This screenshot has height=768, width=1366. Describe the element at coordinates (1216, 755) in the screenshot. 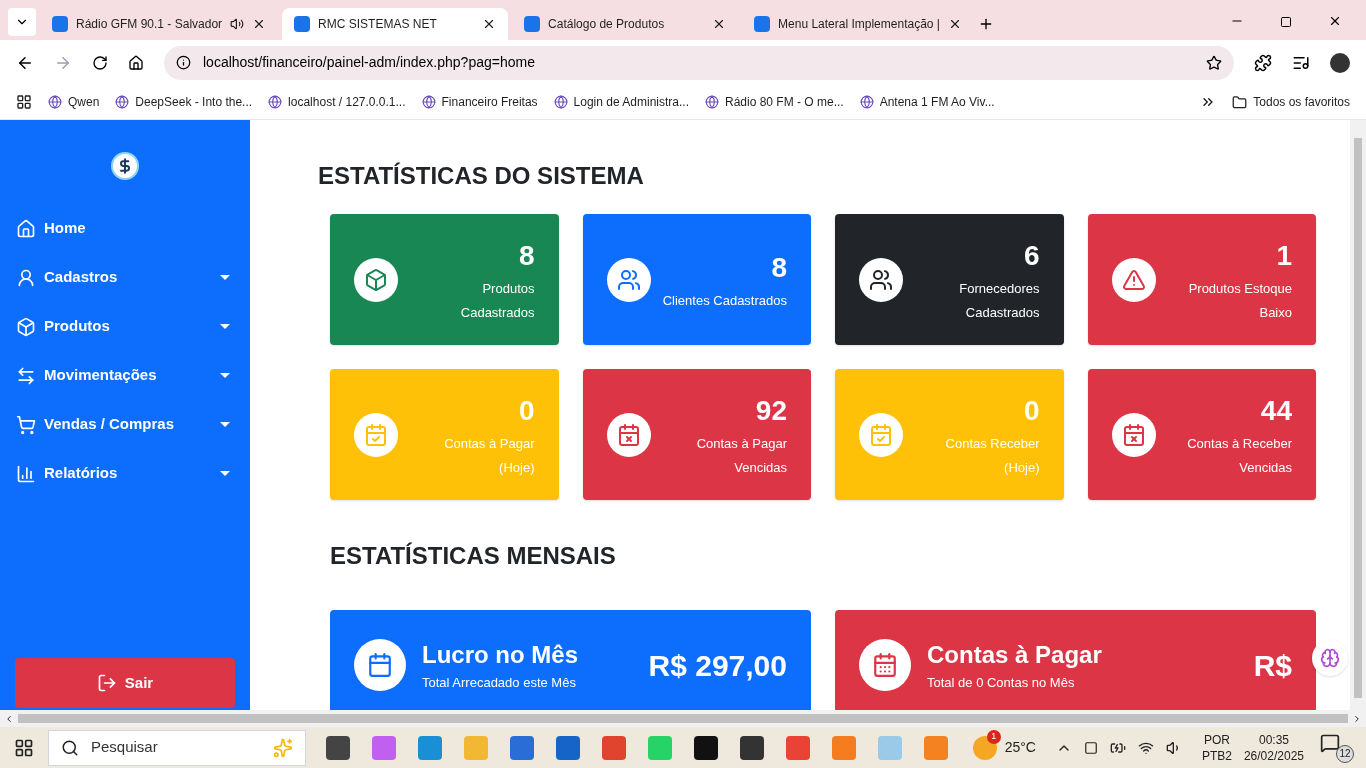

I see `keyboard-layout-text: PTB2` at that location.